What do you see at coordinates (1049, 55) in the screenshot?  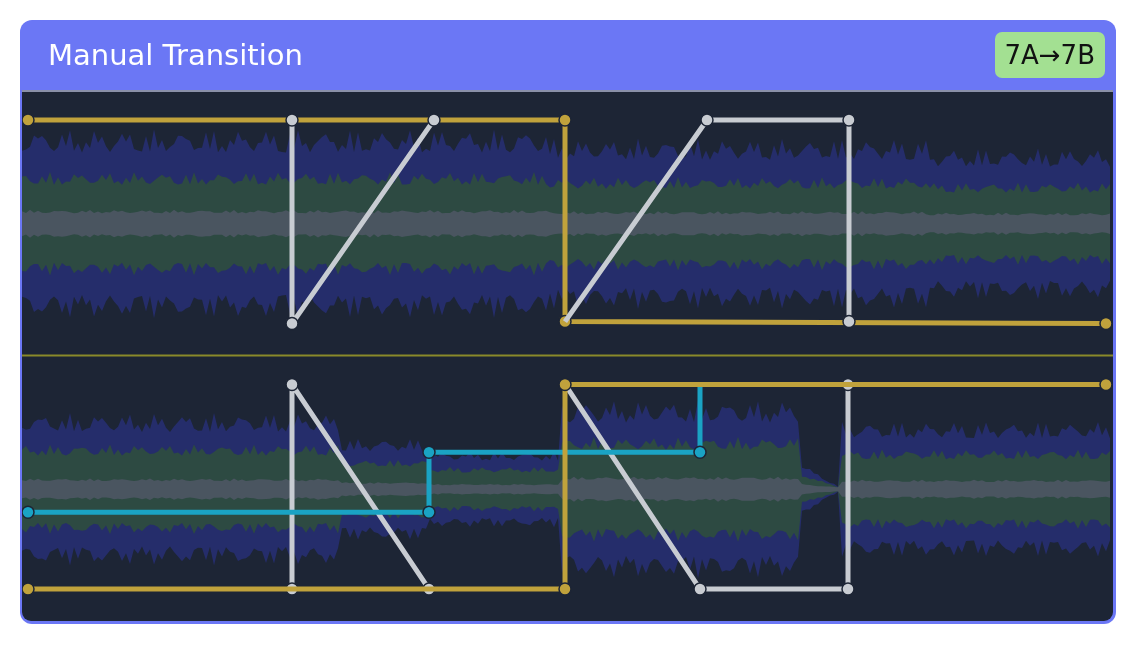 I see `key-badge: 7A→7B` at bounding box center [1049, 55].